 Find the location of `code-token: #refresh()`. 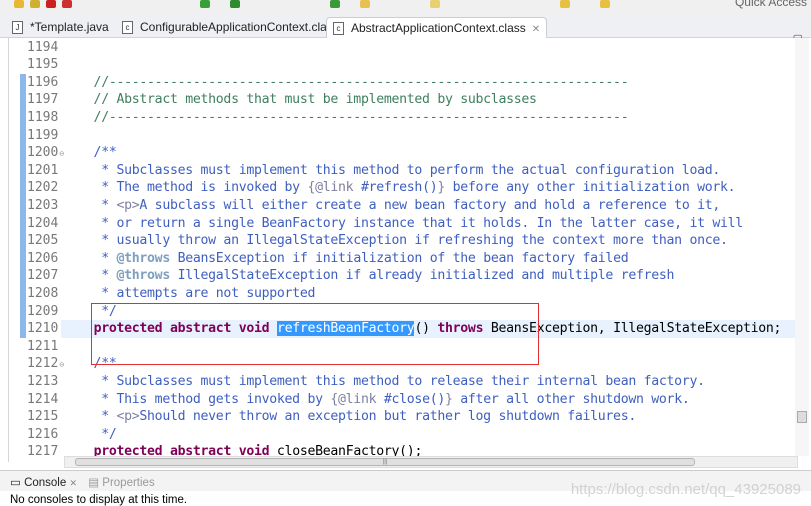

code-token: #refresh() is located at coordinates (395, 188).